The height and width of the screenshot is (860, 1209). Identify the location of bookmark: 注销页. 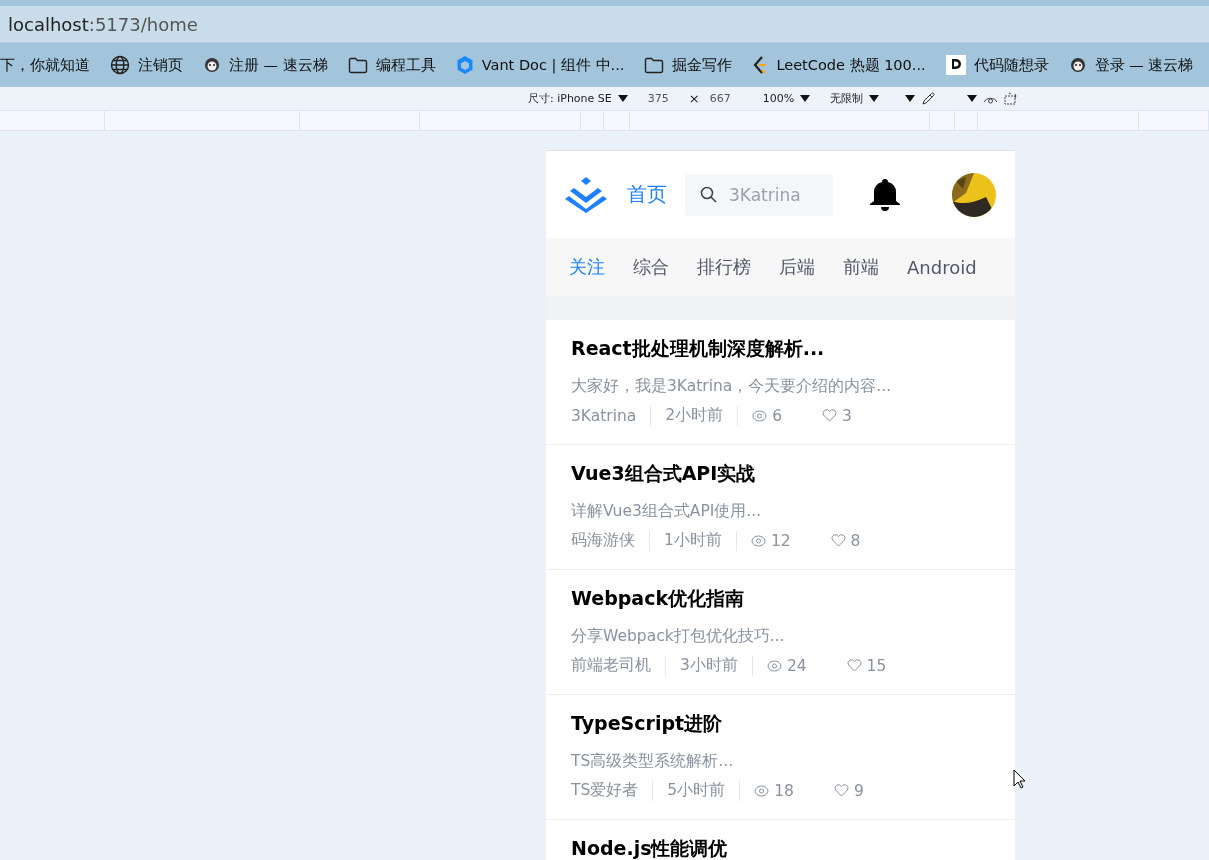
(146, 65).